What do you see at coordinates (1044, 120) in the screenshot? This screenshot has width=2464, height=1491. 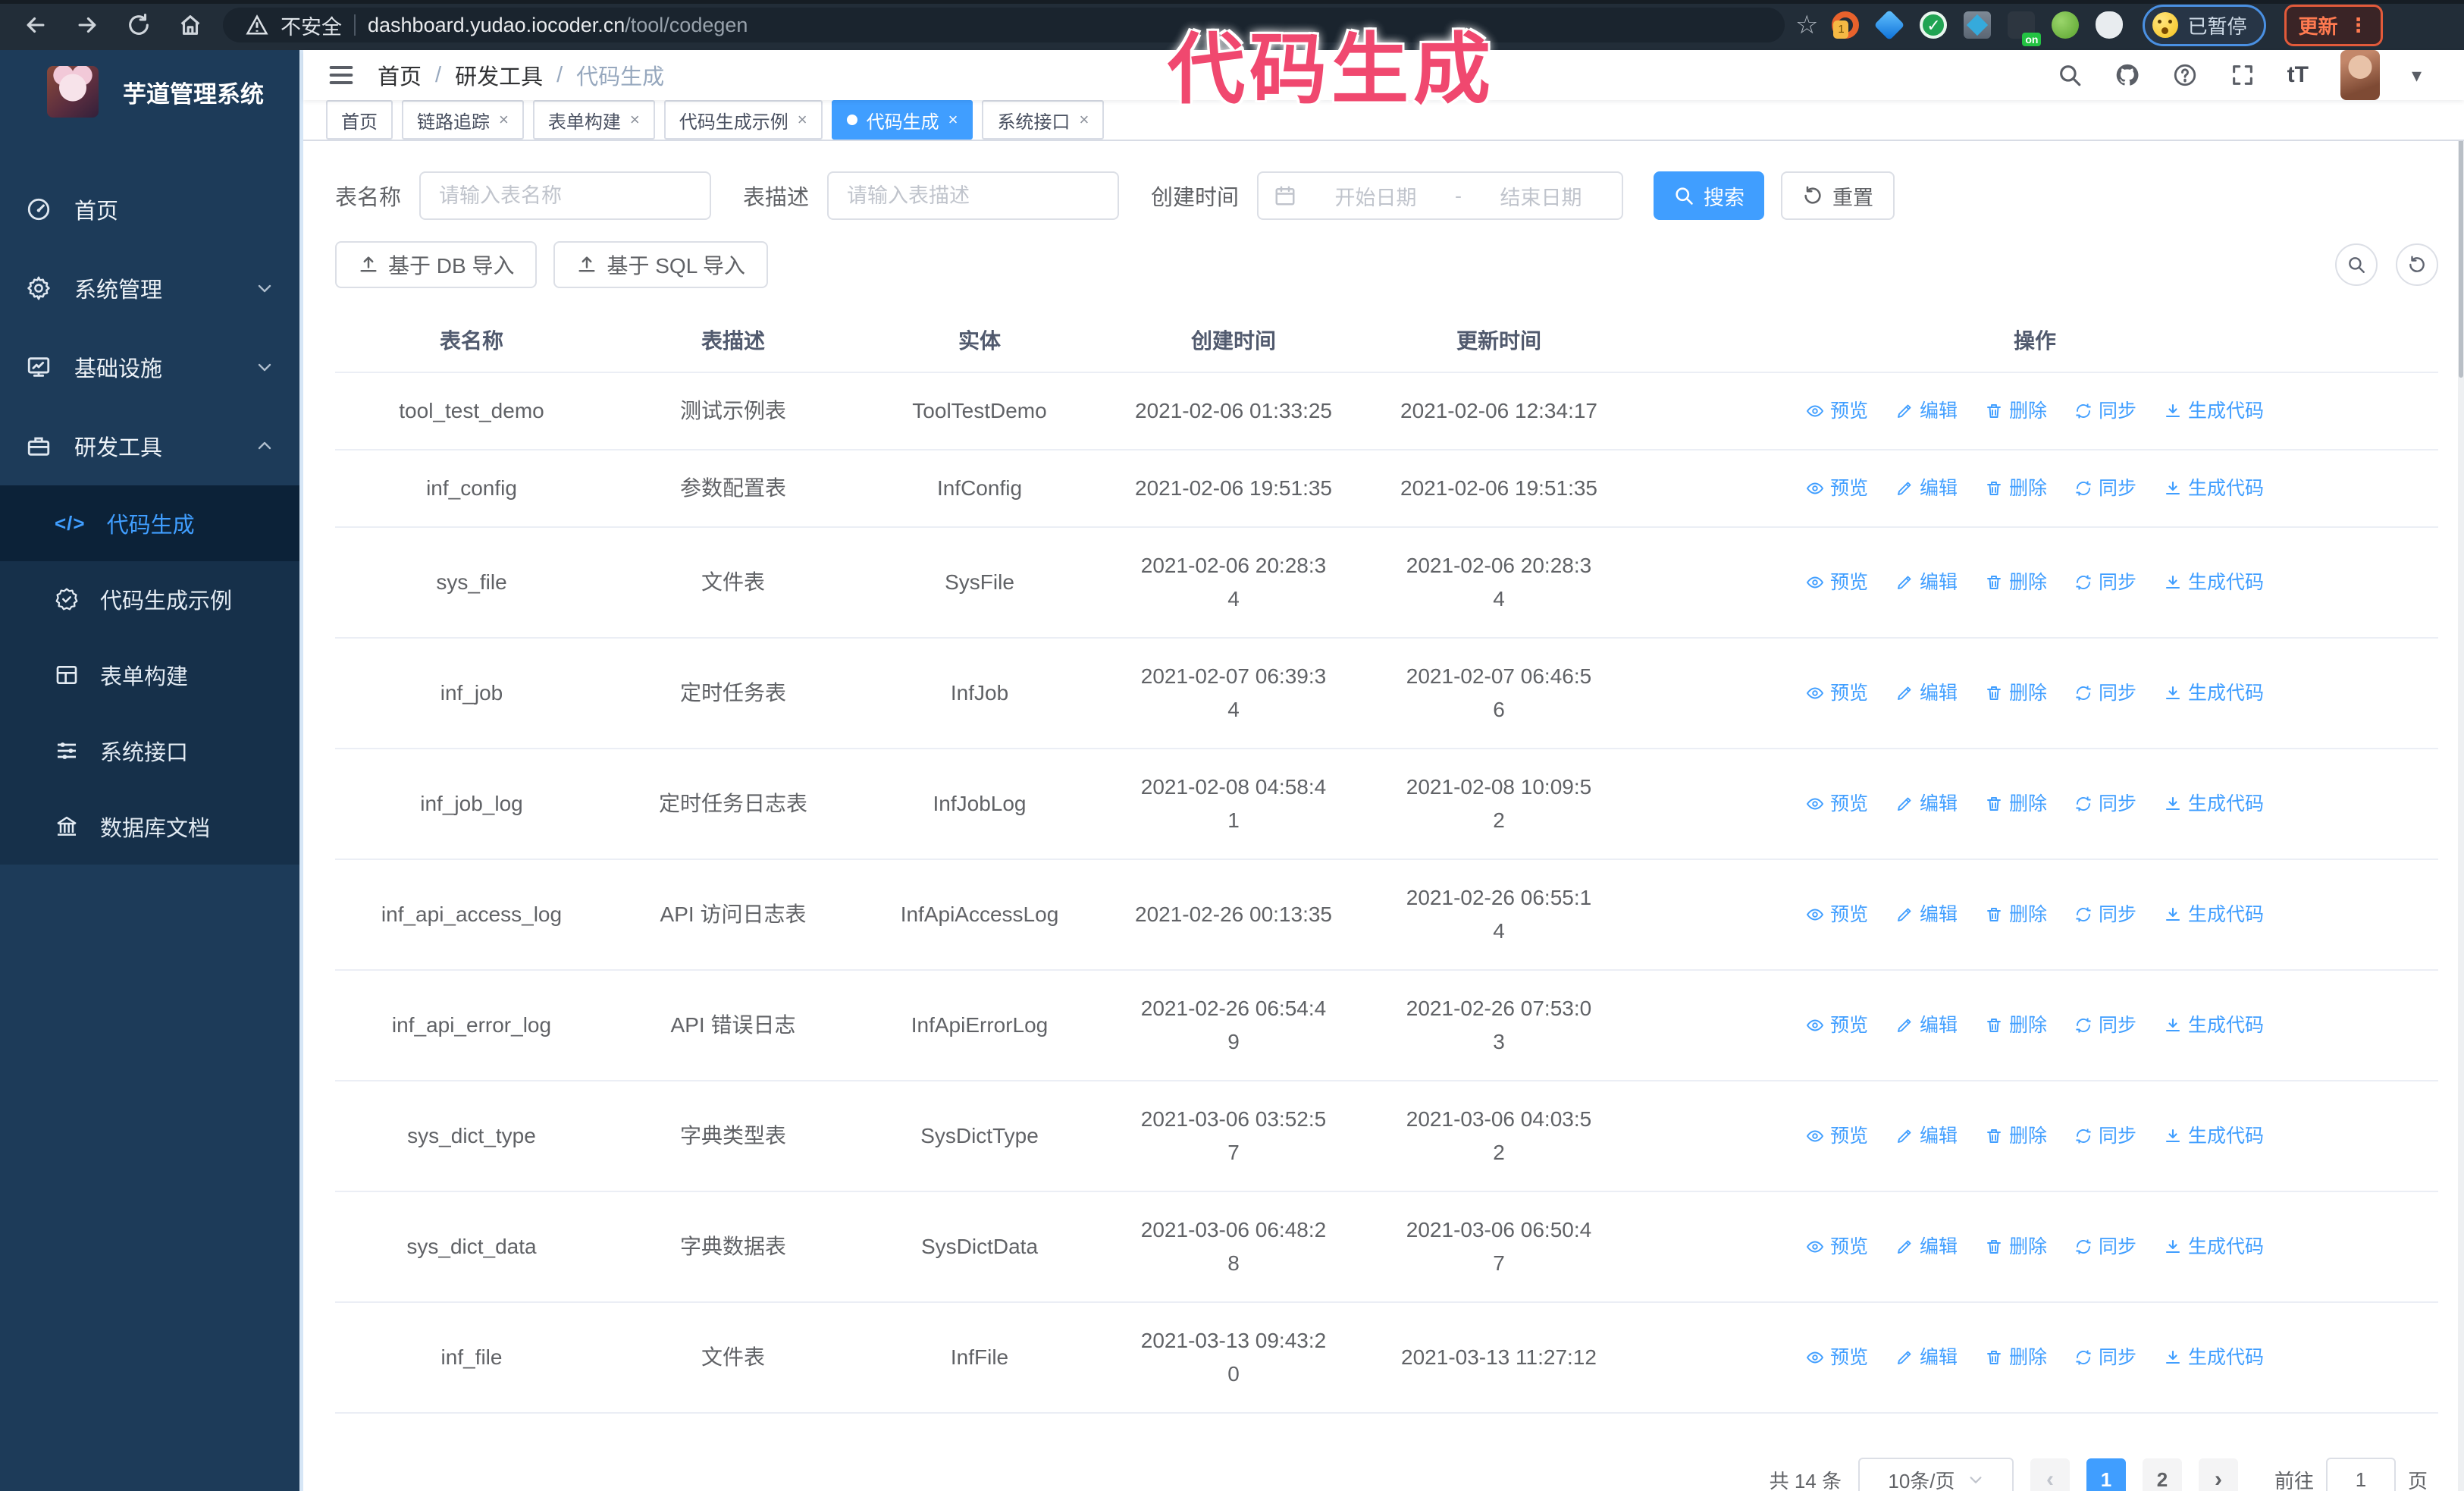 I see `tab-system-api: 系统接口 ×` at bounding box center [1044, 120].